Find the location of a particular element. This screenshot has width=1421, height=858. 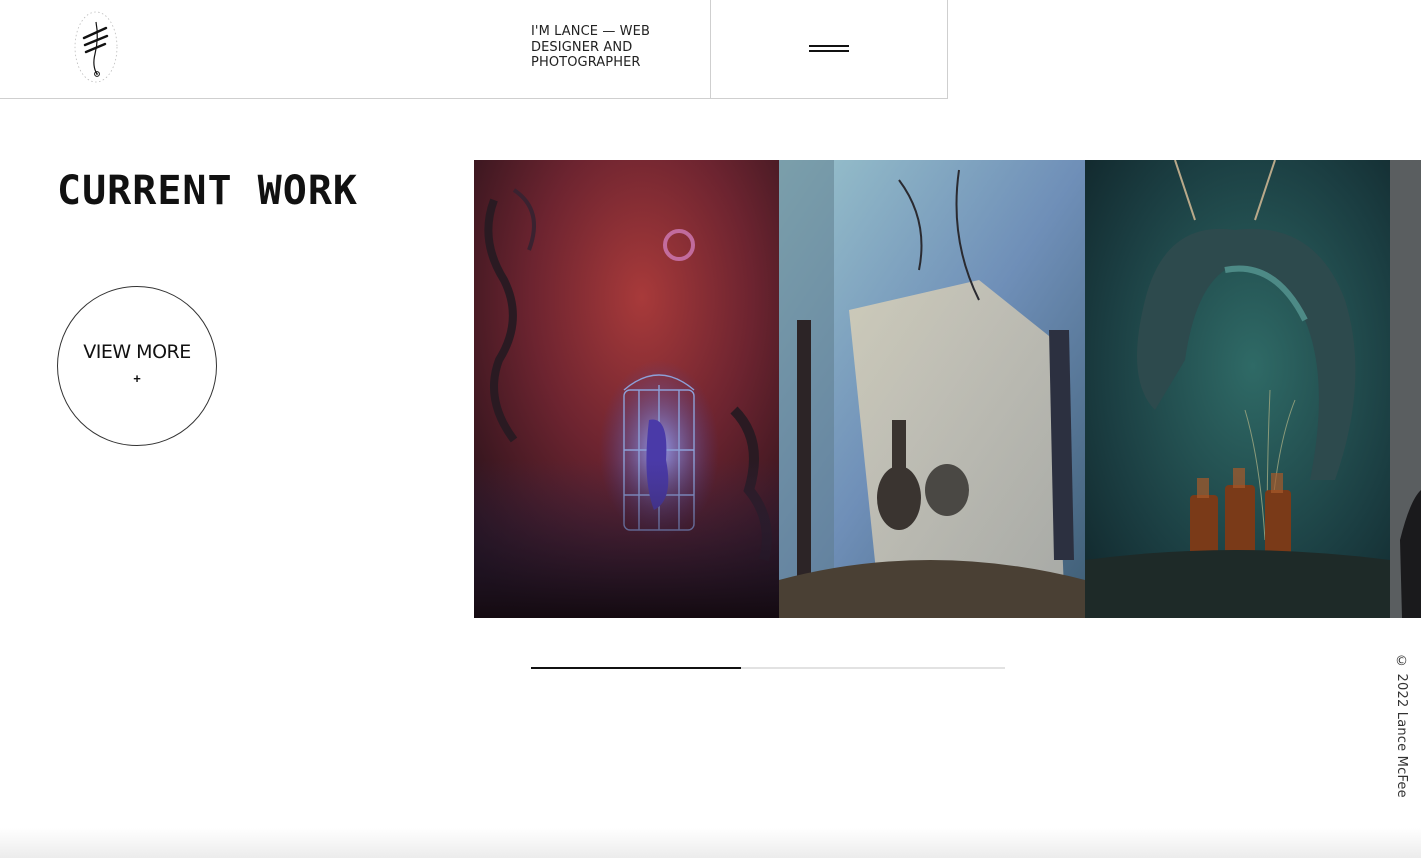

gallery-photo-birdcage is located at coordinates (626, 389).